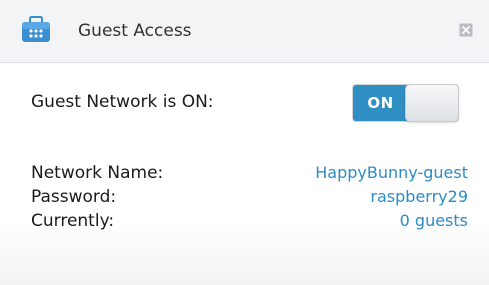 The image size is (489, 285). Describe the element at coordinates (97, 173) in the screenshot. I see `network-name-label: Network Name:` at that location.